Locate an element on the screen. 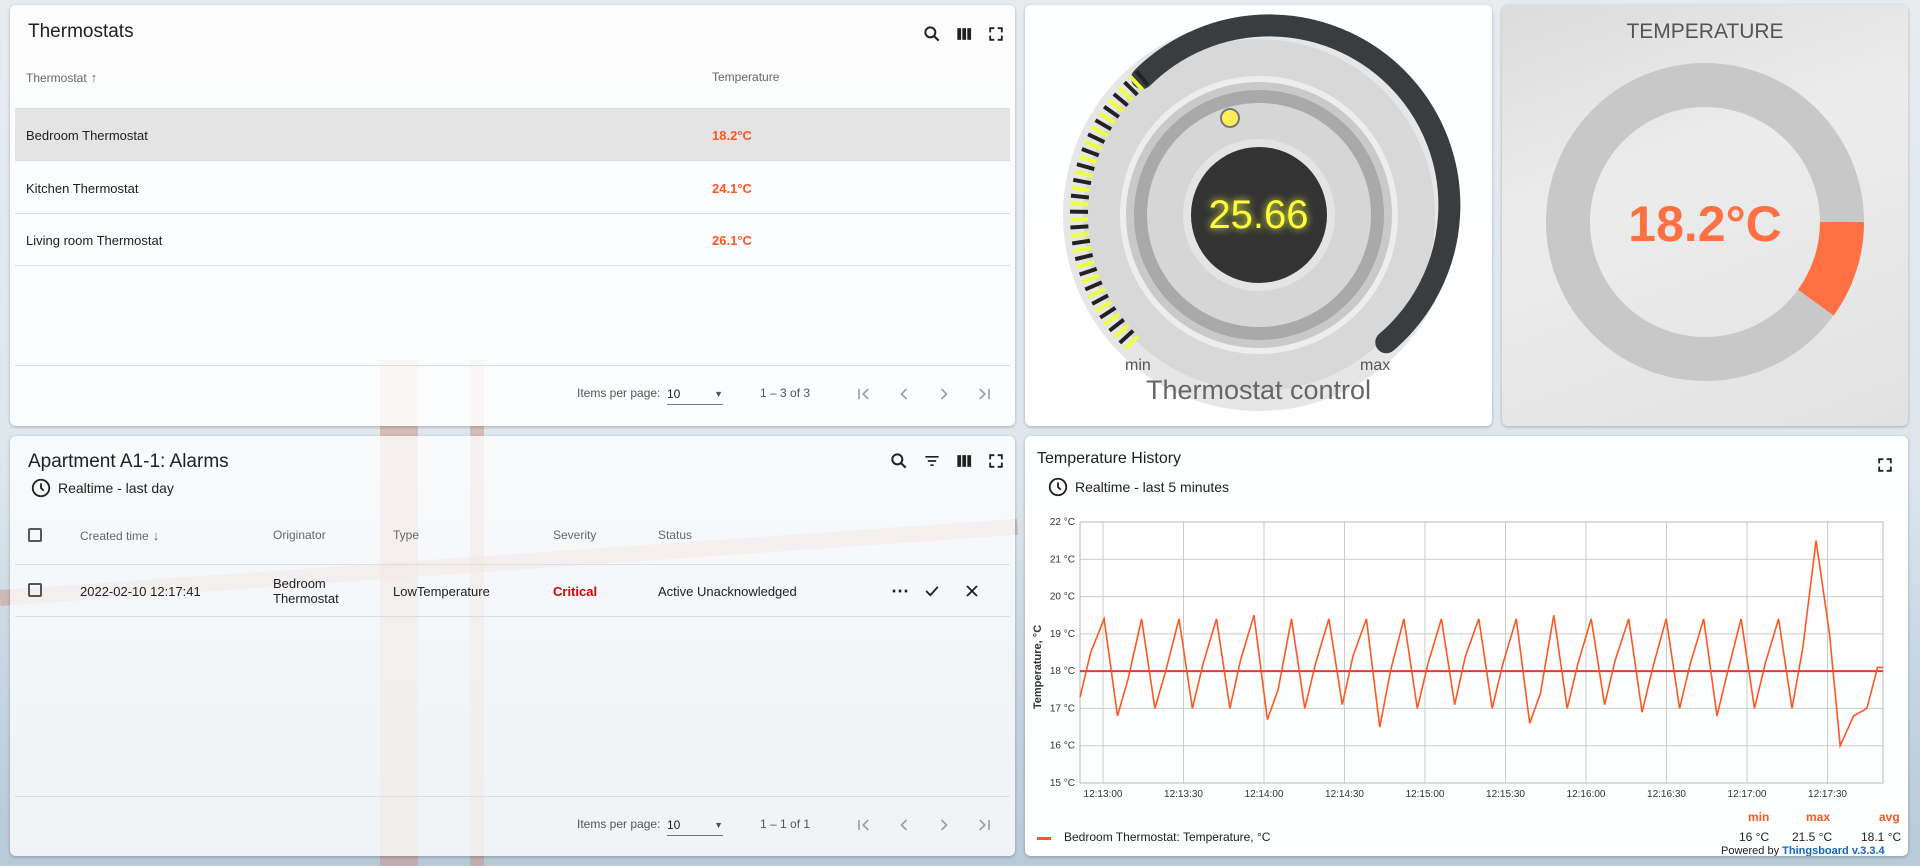 The width and height of the screenshot is (1920, 866). legend-swatch is located at coordinates (1044, 838).